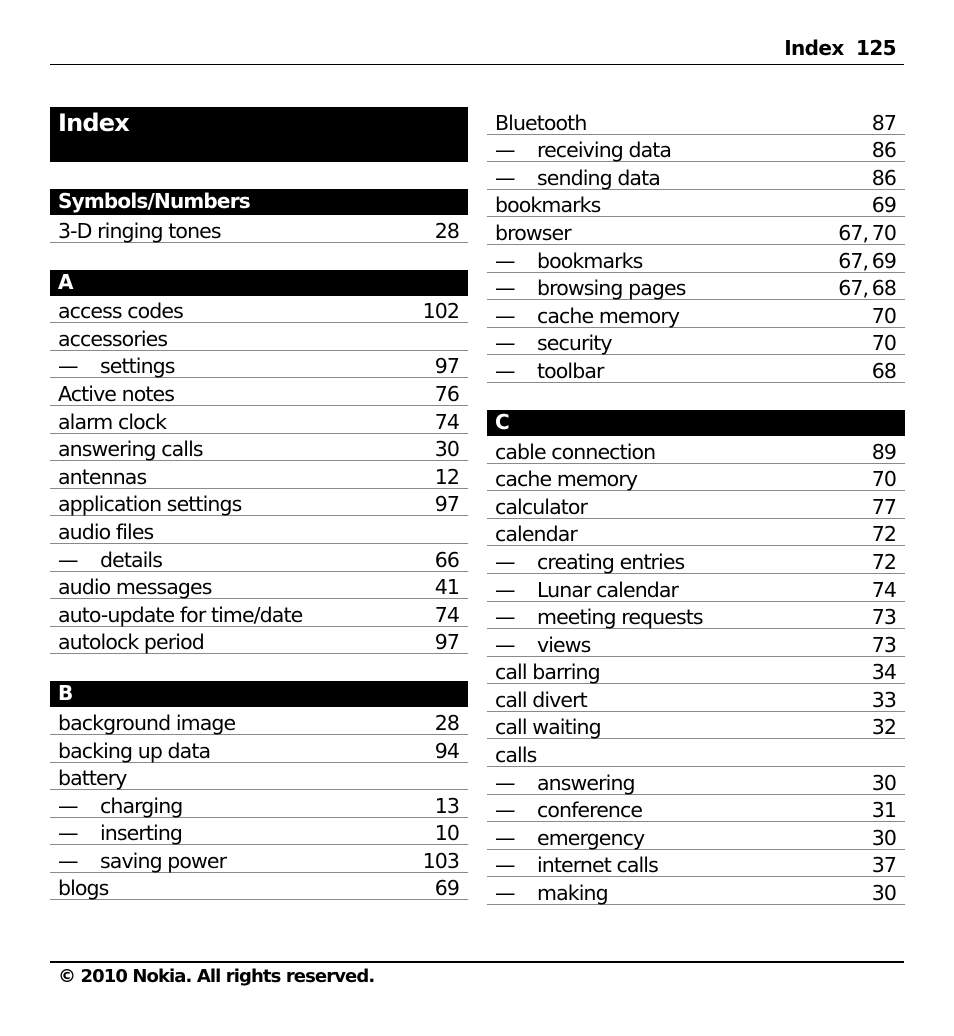  I want to click on section-heading-a: A, so click(259, 282).